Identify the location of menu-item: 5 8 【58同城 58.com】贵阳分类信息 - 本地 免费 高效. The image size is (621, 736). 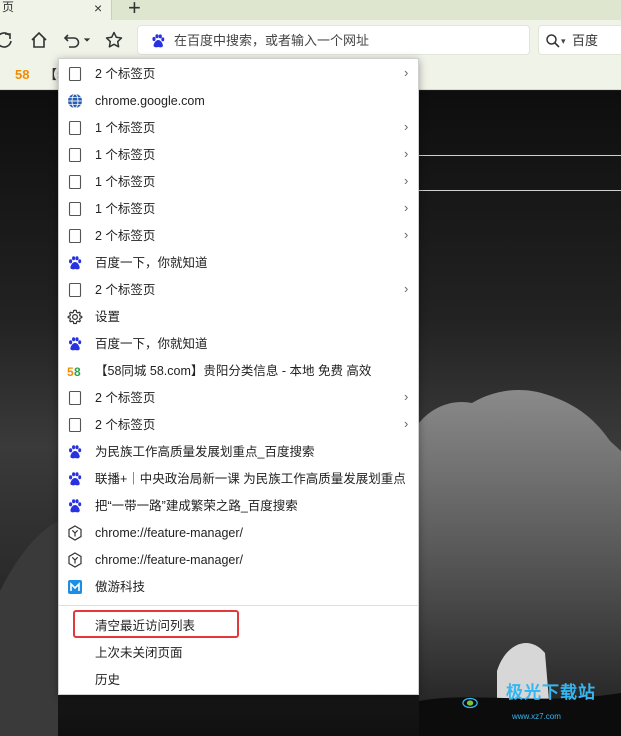
(238, 370).